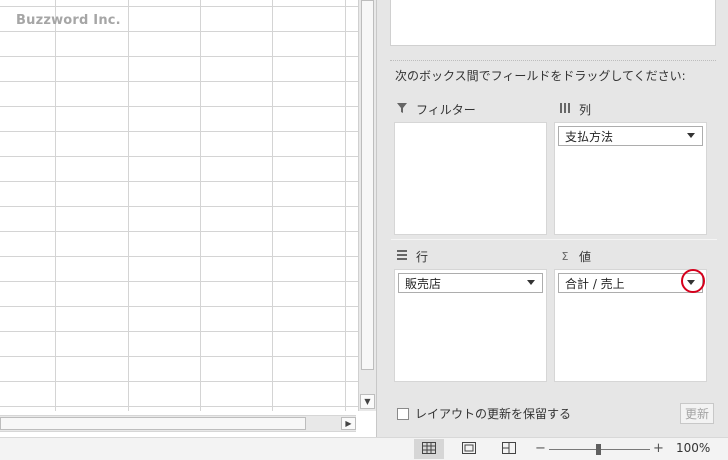 Image resolution: width=728 pixels, height=460 pixels. Describe the element at coordinates (470, 283) in the screenshot. I see `rows-field-chip: 販売店` at that location.